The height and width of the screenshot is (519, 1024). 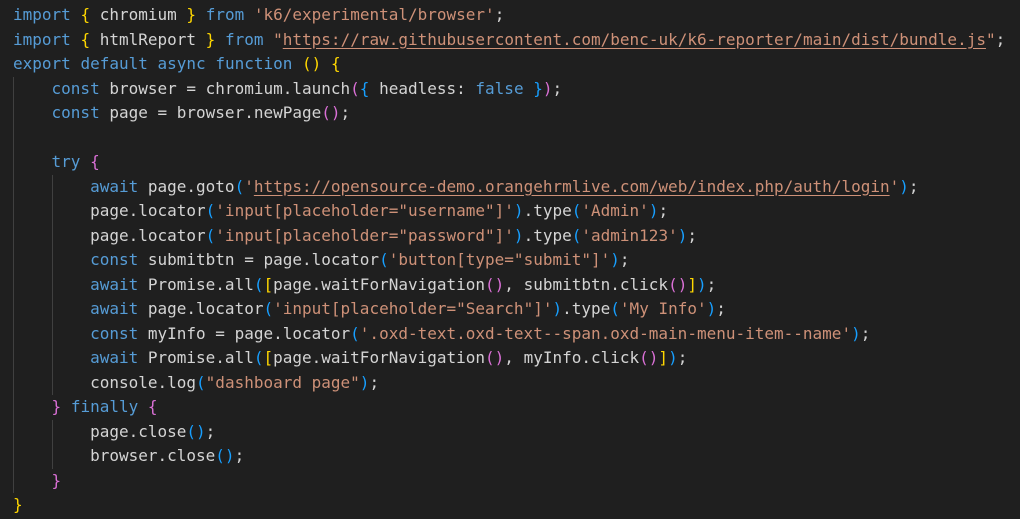 What do you see at coordinates (413, 308) in the screenshot?
I see `code-token: 'input[placeholder="Search"]'` at bounding box center [413, 308].